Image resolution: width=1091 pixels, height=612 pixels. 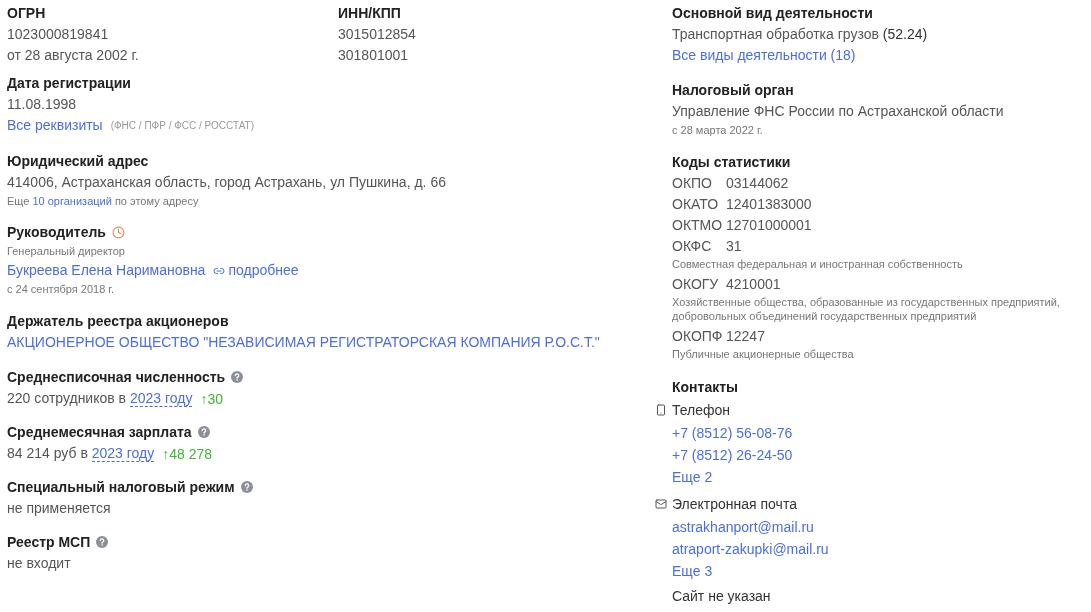 What do you see at coordinates (881, 571) in the screenshot?
I see `show-more-link: Еще 3` at bounding box center [881, 571].